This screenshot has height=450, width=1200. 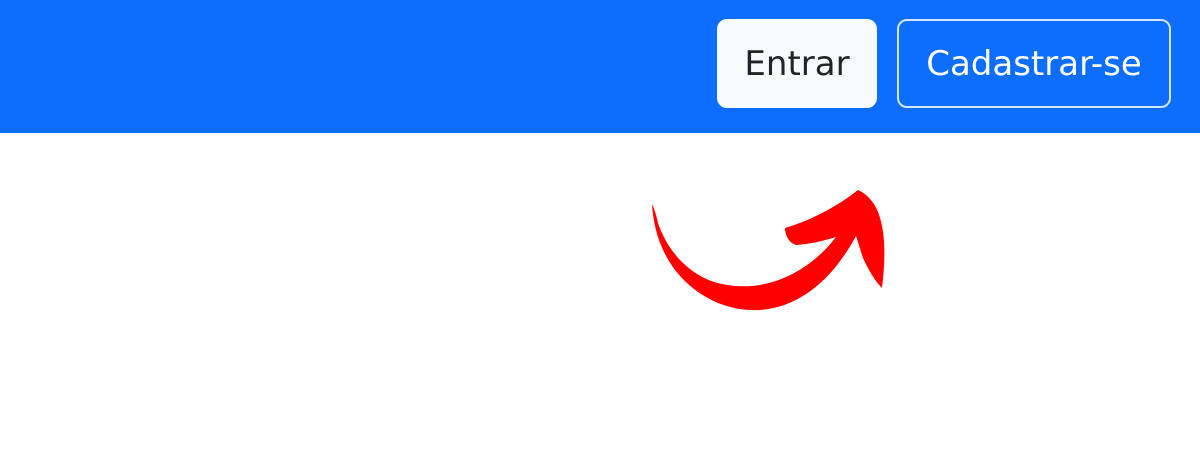 I want to click on curved-arrow-icon, so click(x=768, y=250).